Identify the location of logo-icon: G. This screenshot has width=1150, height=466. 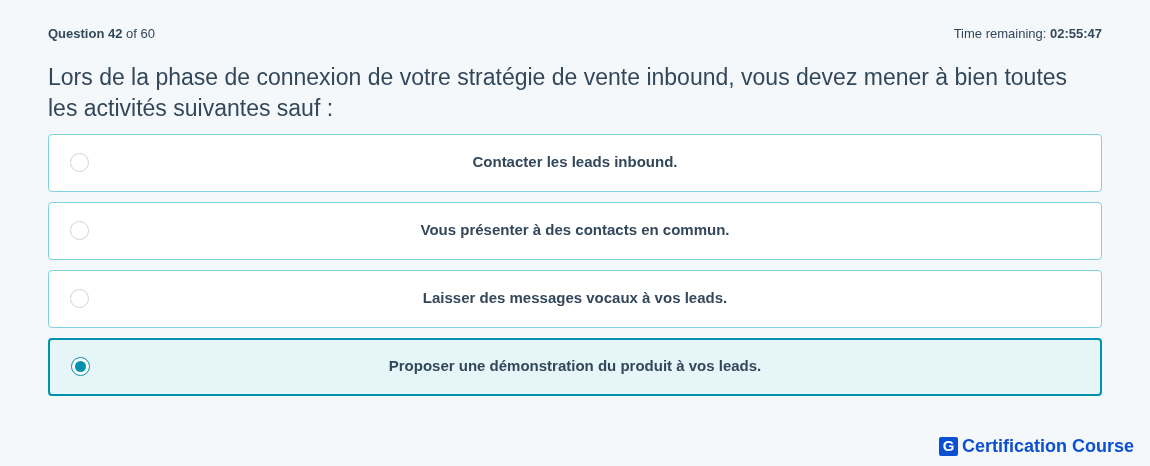
(948, 446).